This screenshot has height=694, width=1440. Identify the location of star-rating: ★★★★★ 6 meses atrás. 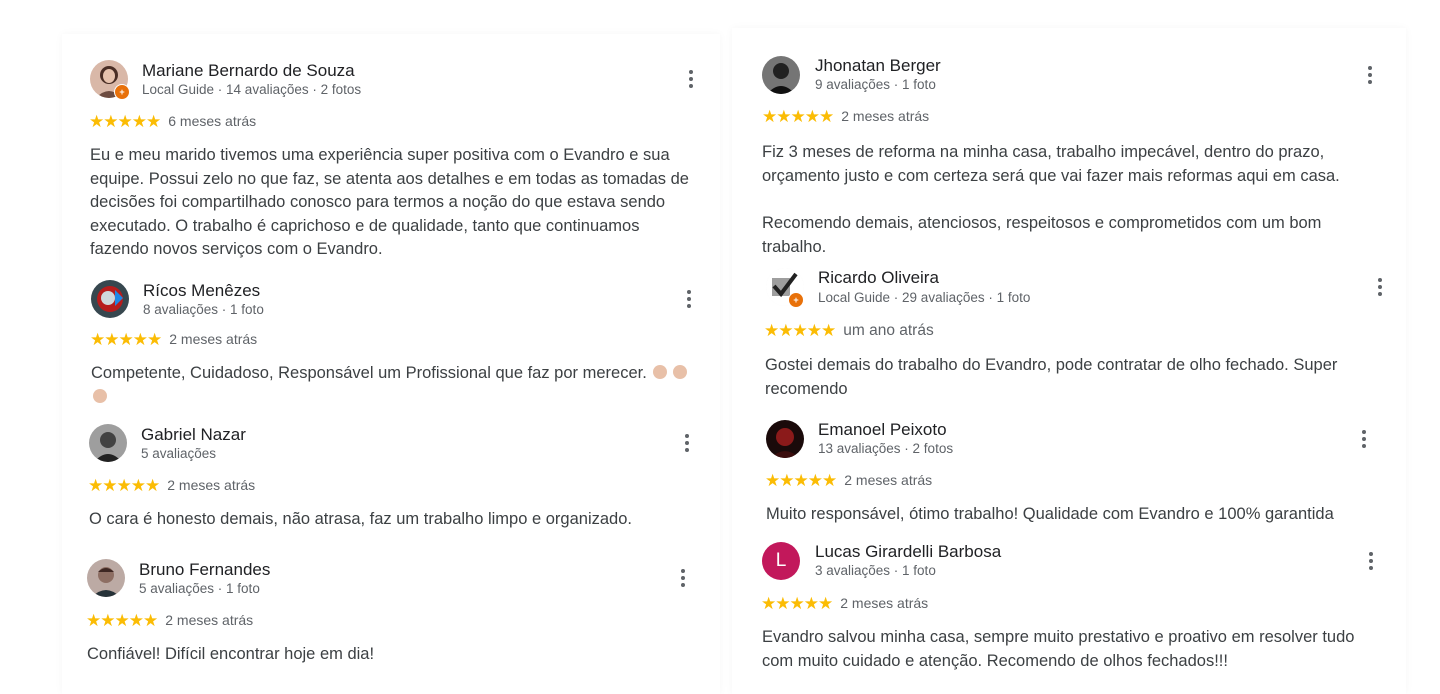
(172, 122).